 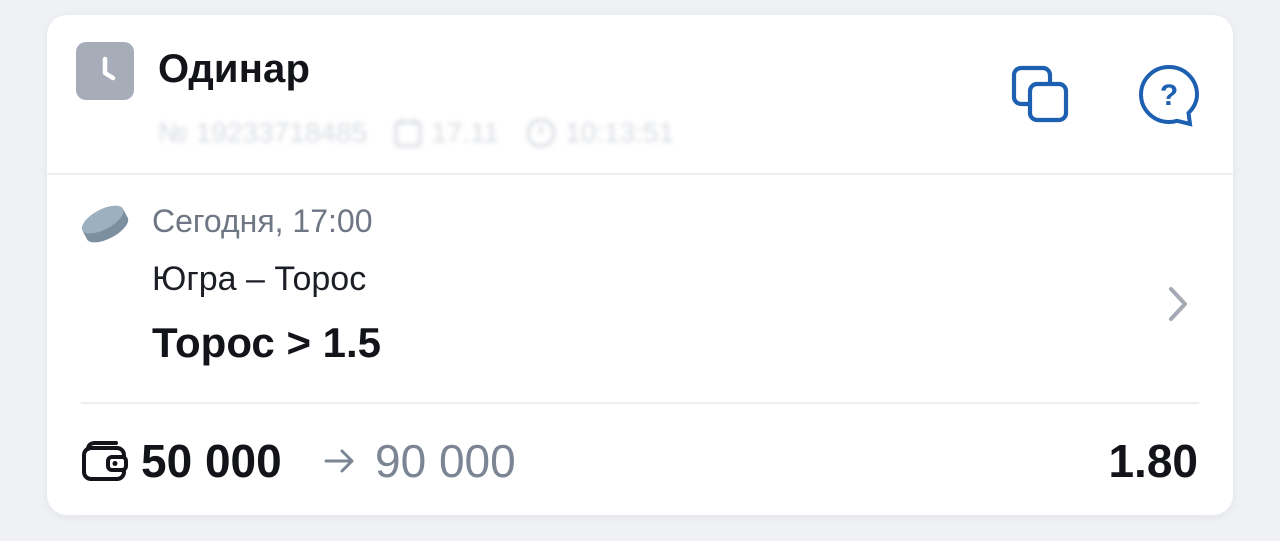 I want to click on hockey-puck-icon, so click(x=105, y=224).